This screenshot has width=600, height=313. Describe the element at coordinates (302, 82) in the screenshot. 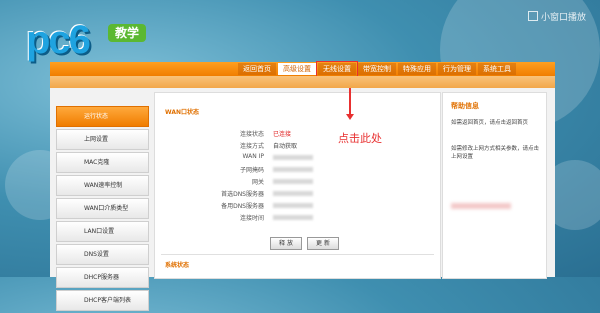

I see `sub-navbar` at that location.